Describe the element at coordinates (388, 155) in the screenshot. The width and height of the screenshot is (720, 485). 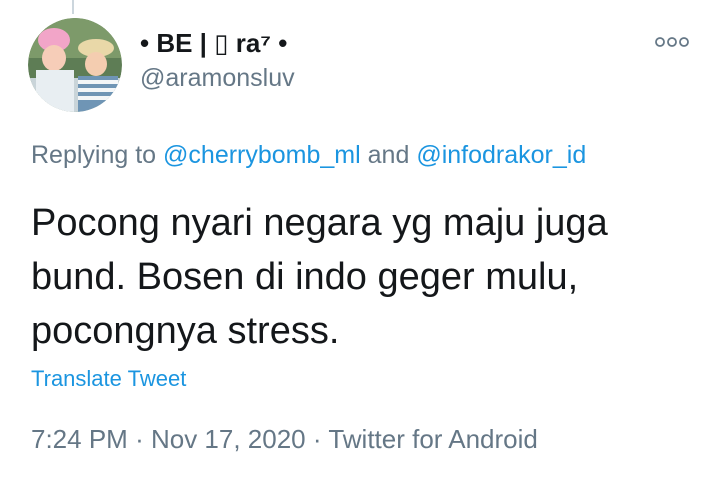
I see `replying-to-conjunction: and` at that location.